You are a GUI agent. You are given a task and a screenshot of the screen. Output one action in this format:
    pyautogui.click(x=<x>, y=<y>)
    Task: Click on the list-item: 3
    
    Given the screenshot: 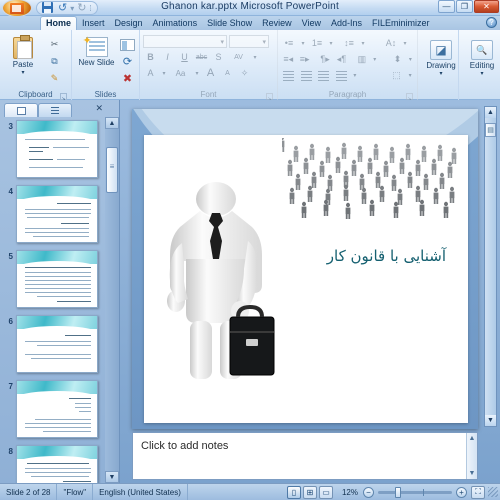 What is the action you would take?
    pyautogui.click(x=52, y=149)
    